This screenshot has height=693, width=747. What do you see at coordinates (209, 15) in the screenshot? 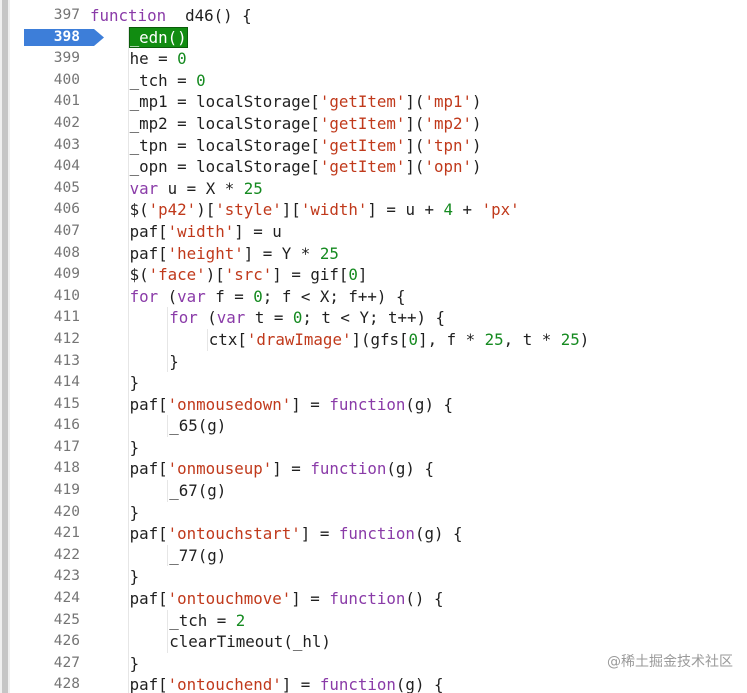
I see `code-token: d46() {` at bounding box center [209, 15].